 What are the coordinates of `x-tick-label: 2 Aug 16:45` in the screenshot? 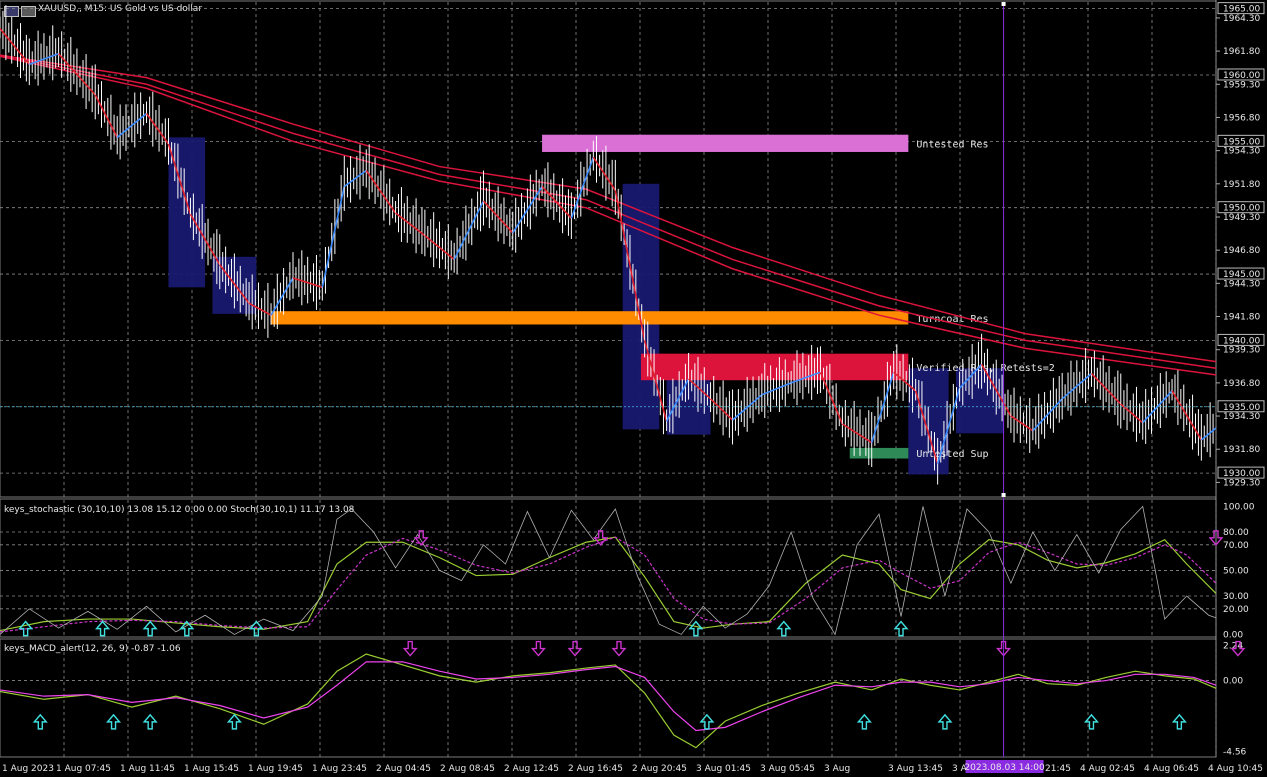 It's located at (595, 769).